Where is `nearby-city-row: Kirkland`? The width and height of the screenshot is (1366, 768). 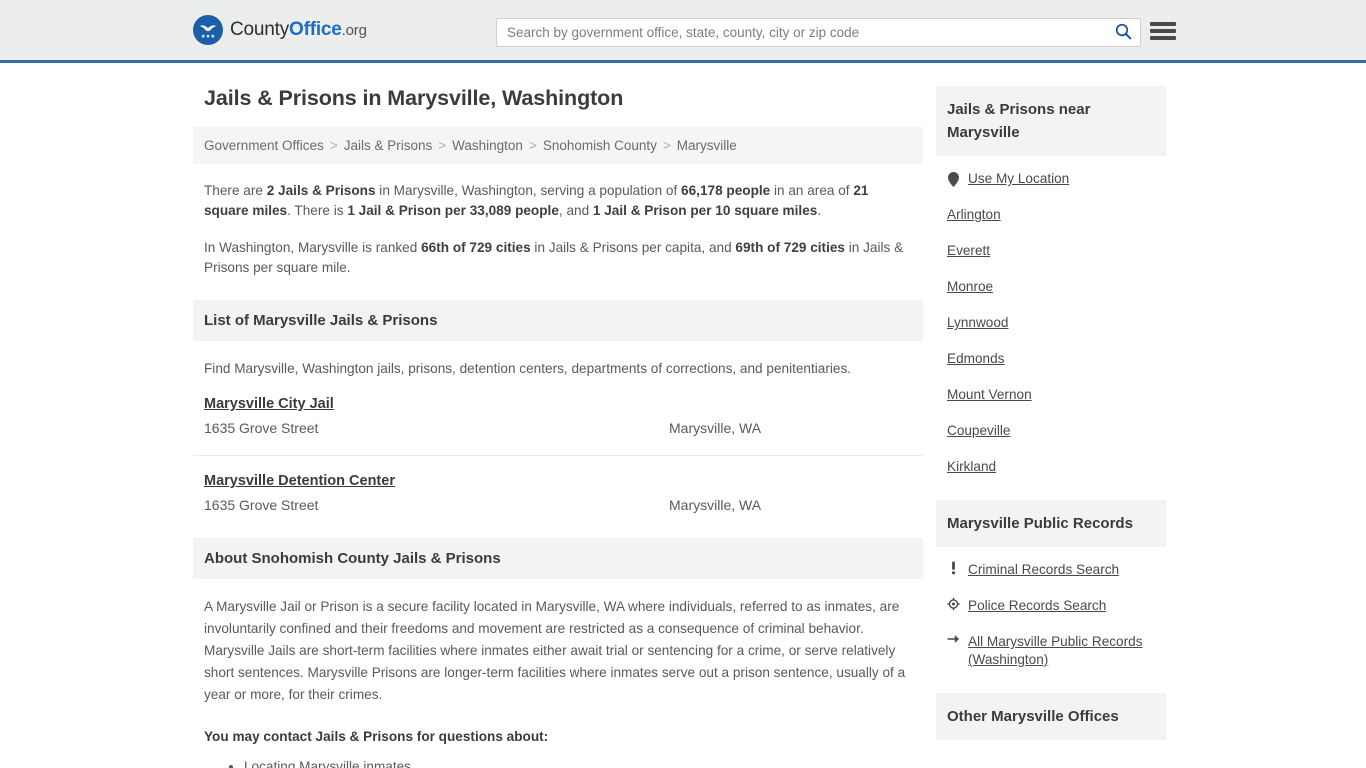
nearby-city-row: Kirkland is located at coordinates (1051, 466).